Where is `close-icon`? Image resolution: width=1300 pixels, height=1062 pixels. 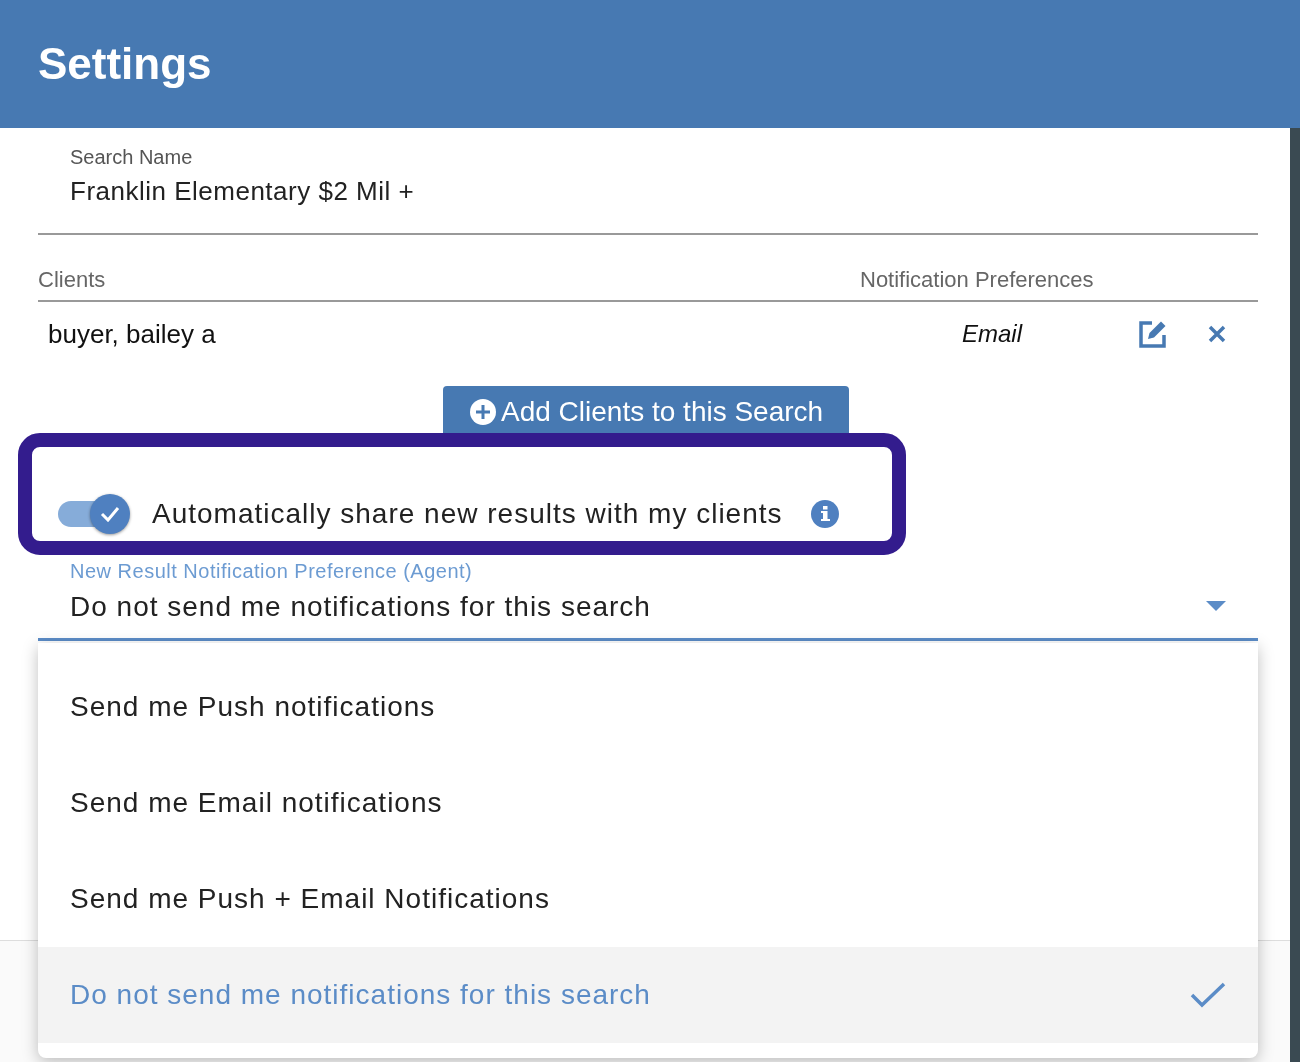
close-icon is located at coordinates (1217, 334).